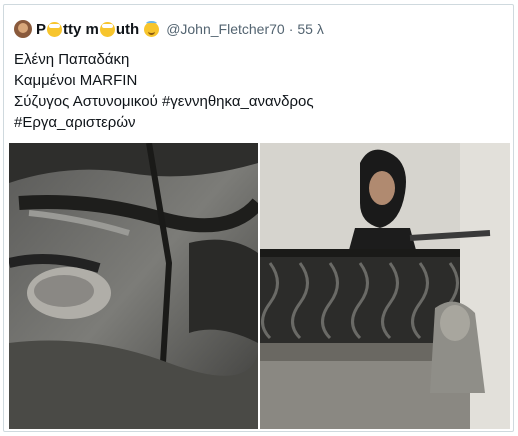 This screenshot has width=518, height=436. I want to click on tweet-line-1: Ελένη Παπαδάκη, so click(72, 59).